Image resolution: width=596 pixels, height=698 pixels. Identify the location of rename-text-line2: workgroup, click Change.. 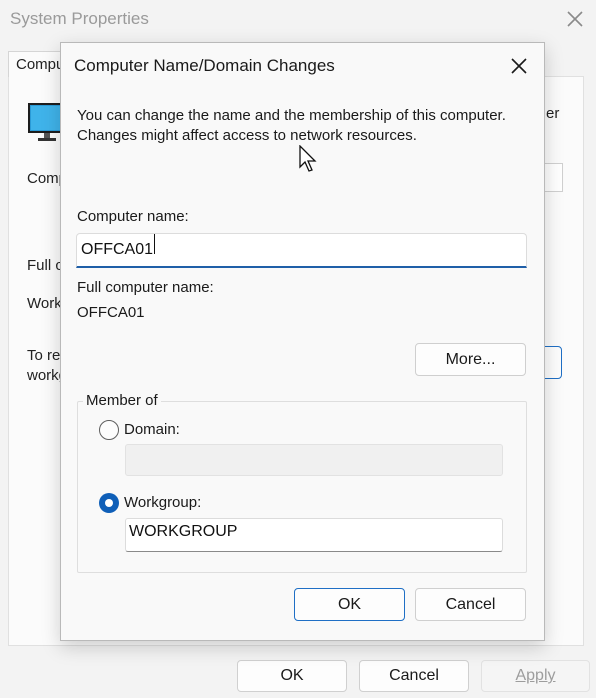
(43, 375).